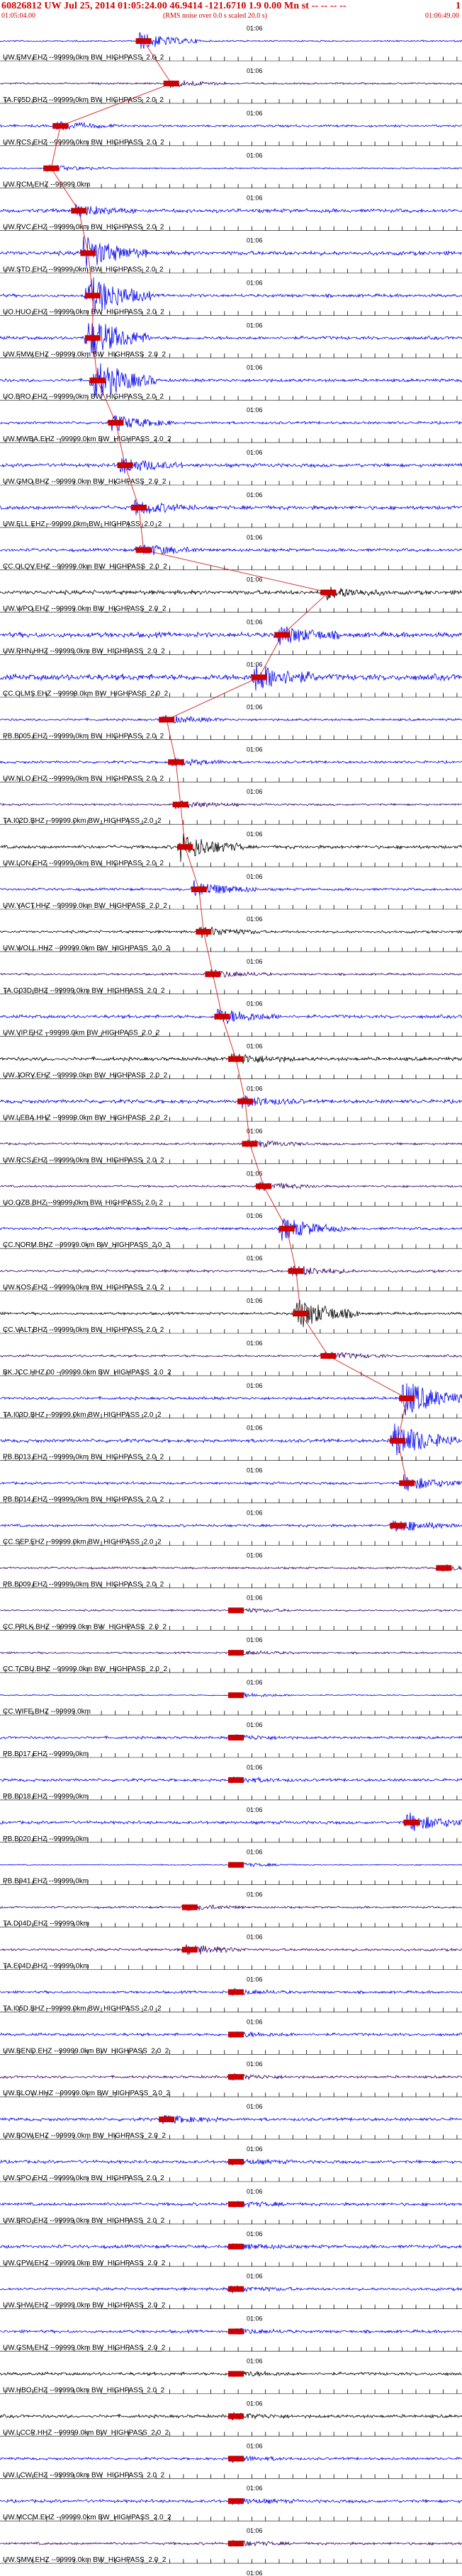 This screenshot has height=2576, width=462. I want to click on station-label: PB.B017.EHZ --99999.0km, so click(46, 1754).